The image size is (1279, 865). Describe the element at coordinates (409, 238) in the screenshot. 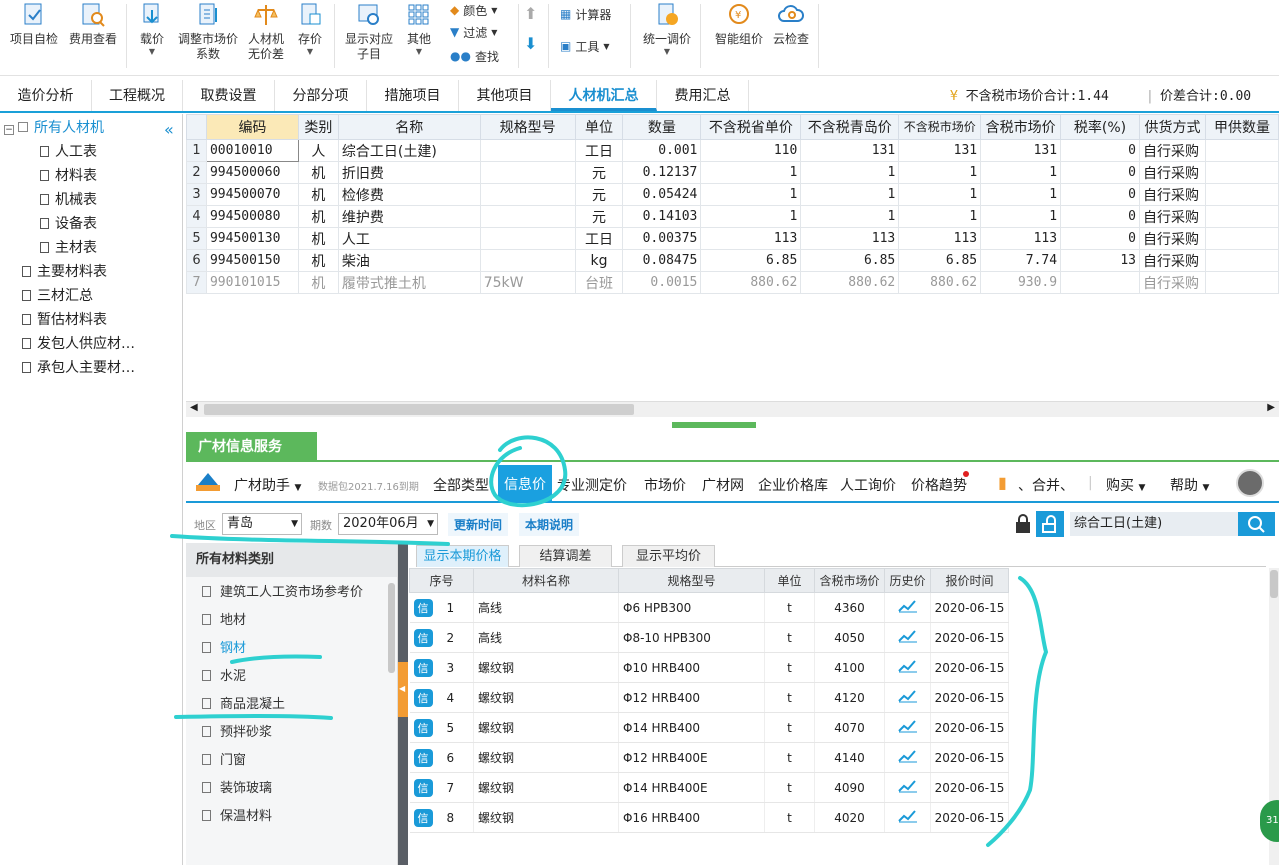

I see `cell-name: 人工` at that location.